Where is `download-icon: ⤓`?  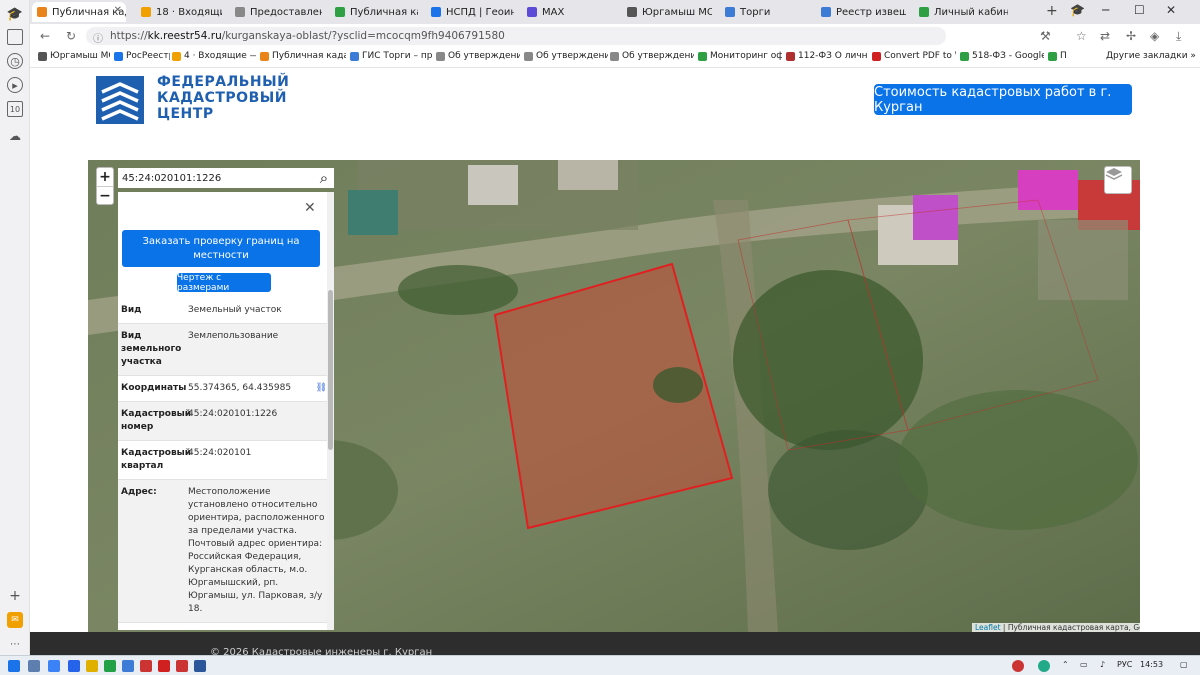
download-icon: ⤓ is located at coordinates (1178, 36).